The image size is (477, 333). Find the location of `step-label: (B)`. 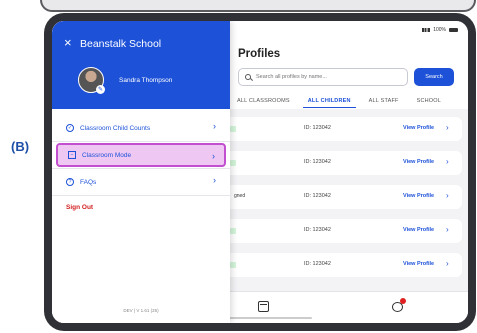

step-label: (B) is located at coordinates (20, 146).